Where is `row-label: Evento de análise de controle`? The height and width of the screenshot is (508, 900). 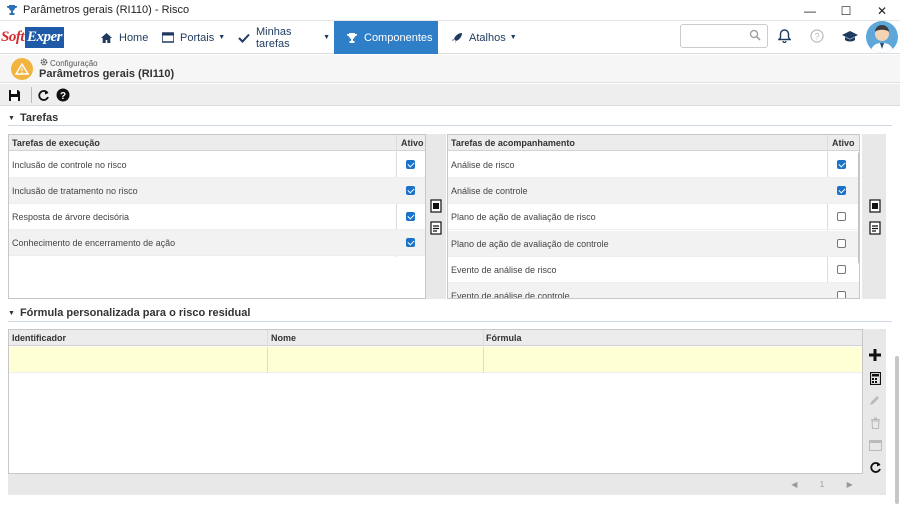
row-label: Evento de análise de controle is located at coordinates (510, 295).